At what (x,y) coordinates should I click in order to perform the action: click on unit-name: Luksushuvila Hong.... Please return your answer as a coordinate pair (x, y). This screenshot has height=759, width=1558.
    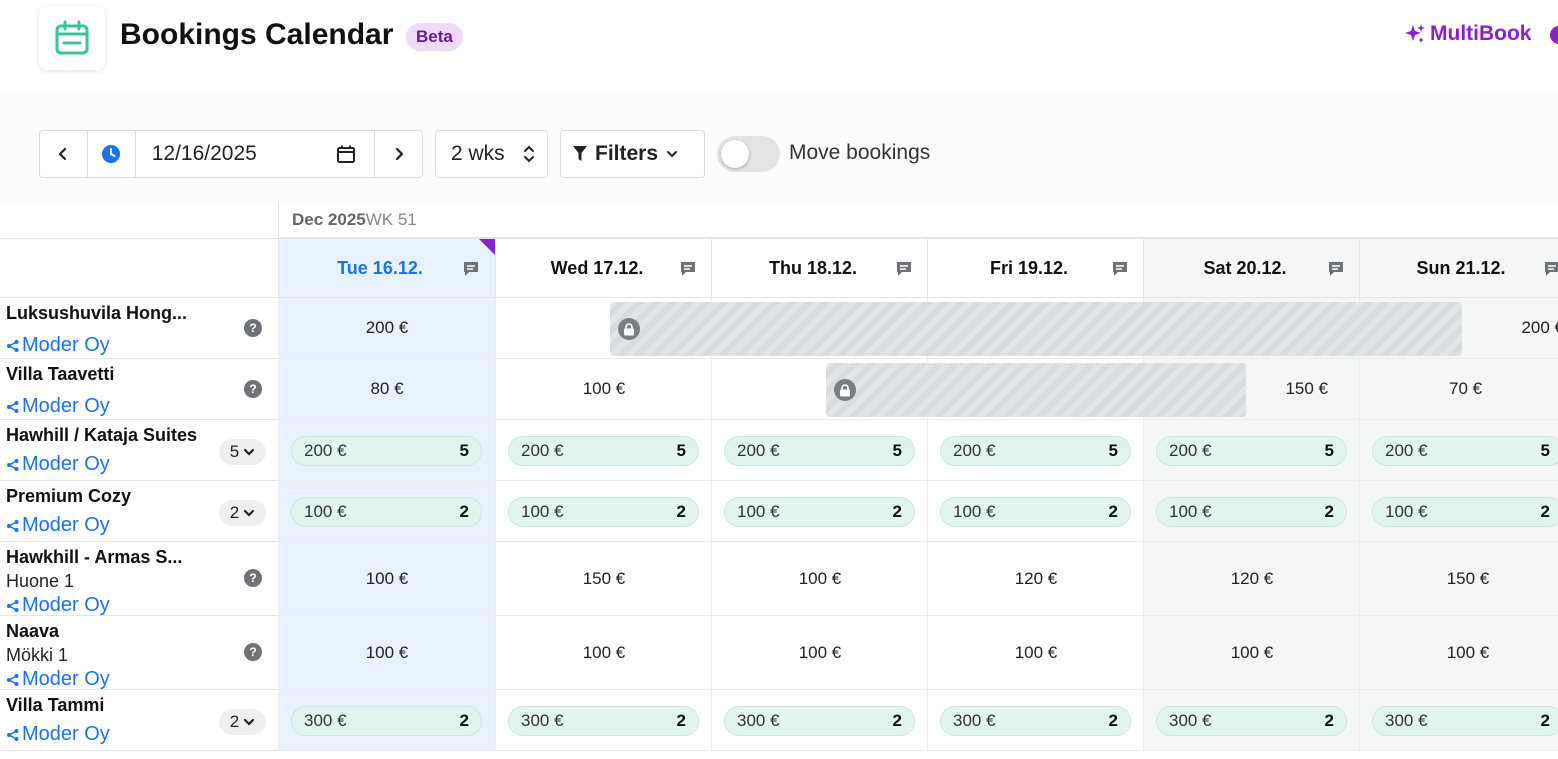
    Looking at the image, I should click on (96, 313).